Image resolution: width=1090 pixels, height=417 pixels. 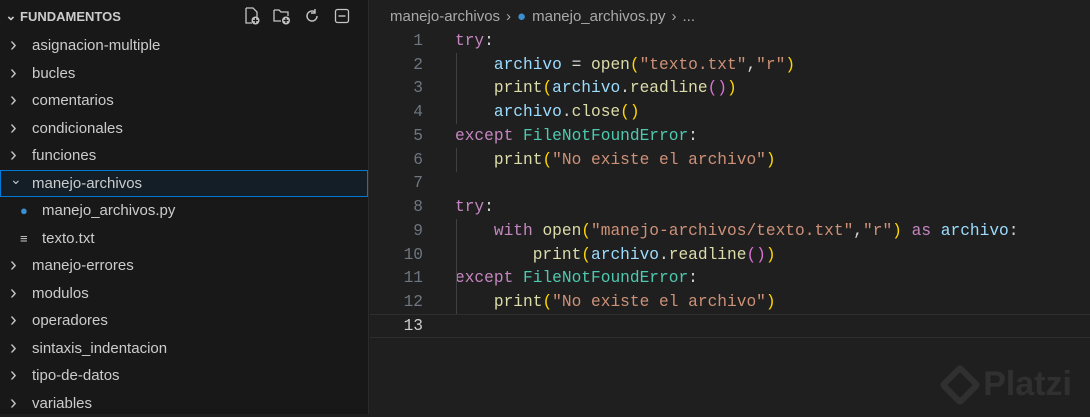 What do you see at coordinates (960, 384) in the screenshot?
I see `platzi-logo-icon` at bounding box center [960, 384].